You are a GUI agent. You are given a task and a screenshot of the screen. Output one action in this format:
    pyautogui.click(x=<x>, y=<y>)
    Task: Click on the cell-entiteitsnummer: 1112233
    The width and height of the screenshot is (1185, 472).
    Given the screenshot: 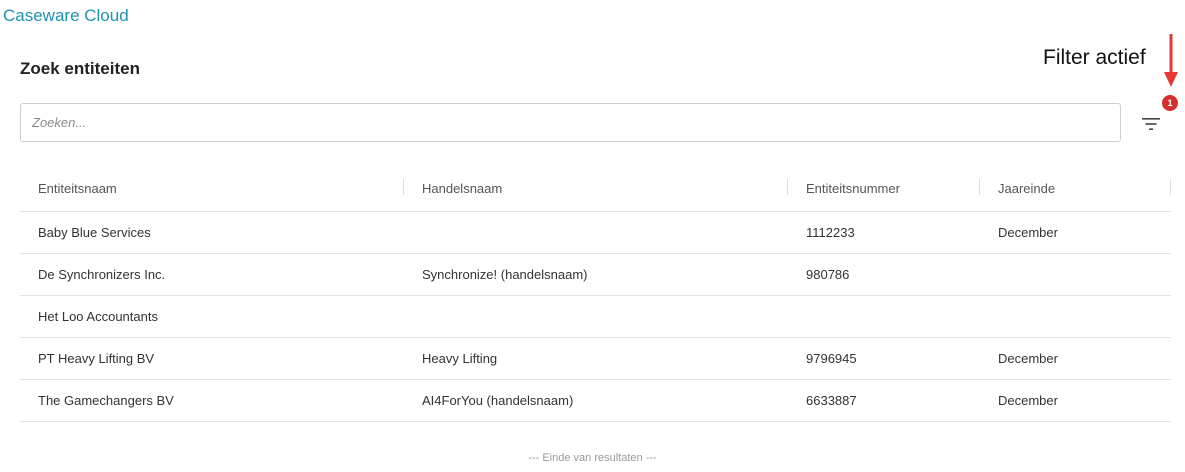 What is the action you would take?
    pyautogui.click(x=830, y=232)
    